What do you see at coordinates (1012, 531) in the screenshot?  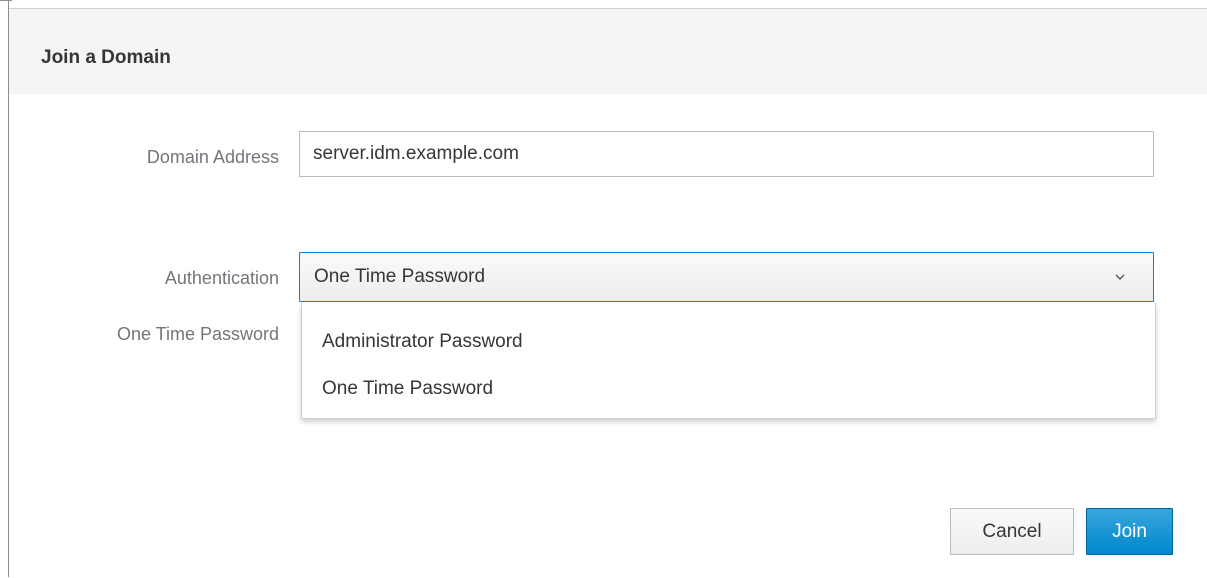 I see `cancel-button: Cancel` at bounding box center [1012, 531].